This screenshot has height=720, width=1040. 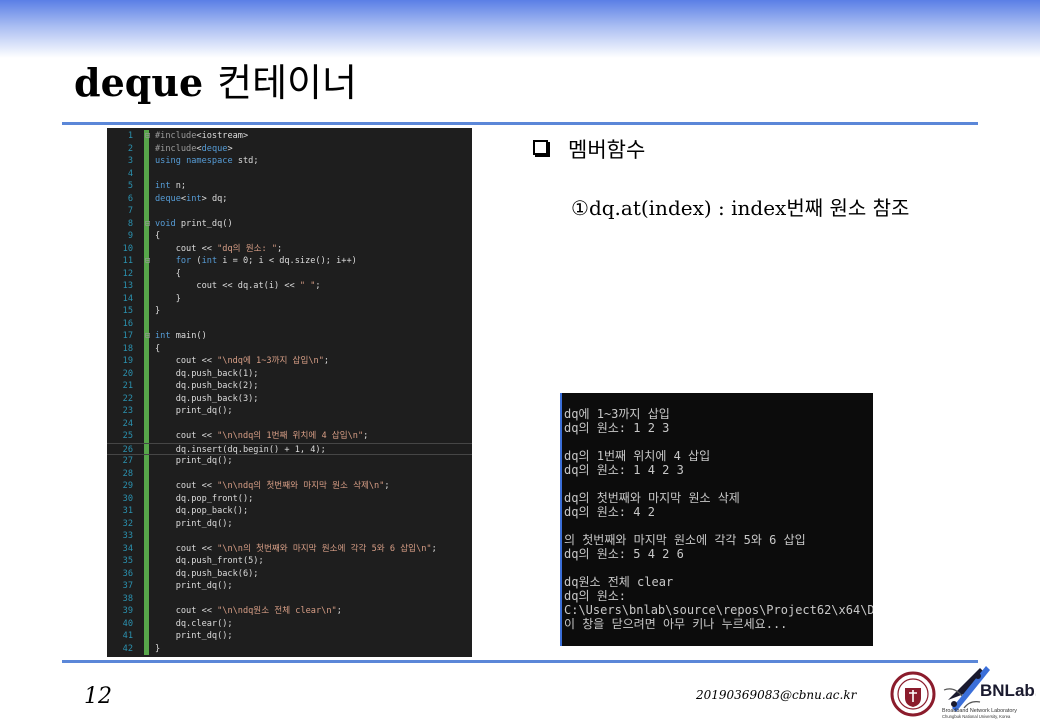 What do you see at coordinates (207, 386) in the screenshot?
I see `code-text: dq.push_back(2);` at bounding box center [207, 386].